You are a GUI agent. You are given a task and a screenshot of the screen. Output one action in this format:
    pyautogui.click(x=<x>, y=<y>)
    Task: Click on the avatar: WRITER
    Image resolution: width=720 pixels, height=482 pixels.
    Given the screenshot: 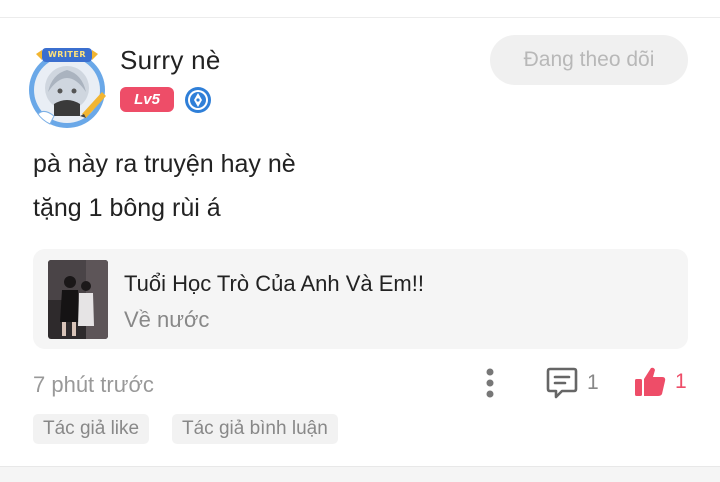 What is the action you would take?
    pyautogui.click(x=67, y=87)
    